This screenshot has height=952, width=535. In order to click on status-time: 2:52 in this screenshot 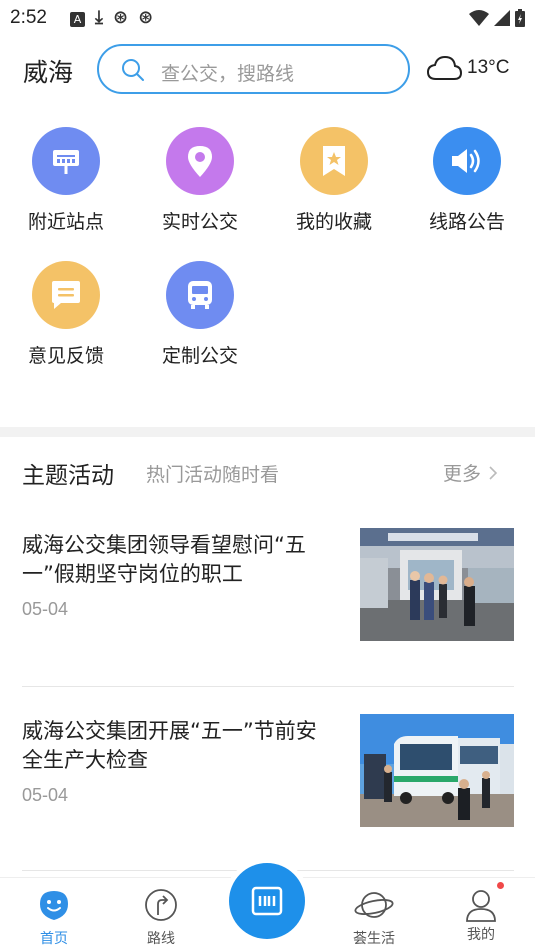, I will do `click(28, 17)`.